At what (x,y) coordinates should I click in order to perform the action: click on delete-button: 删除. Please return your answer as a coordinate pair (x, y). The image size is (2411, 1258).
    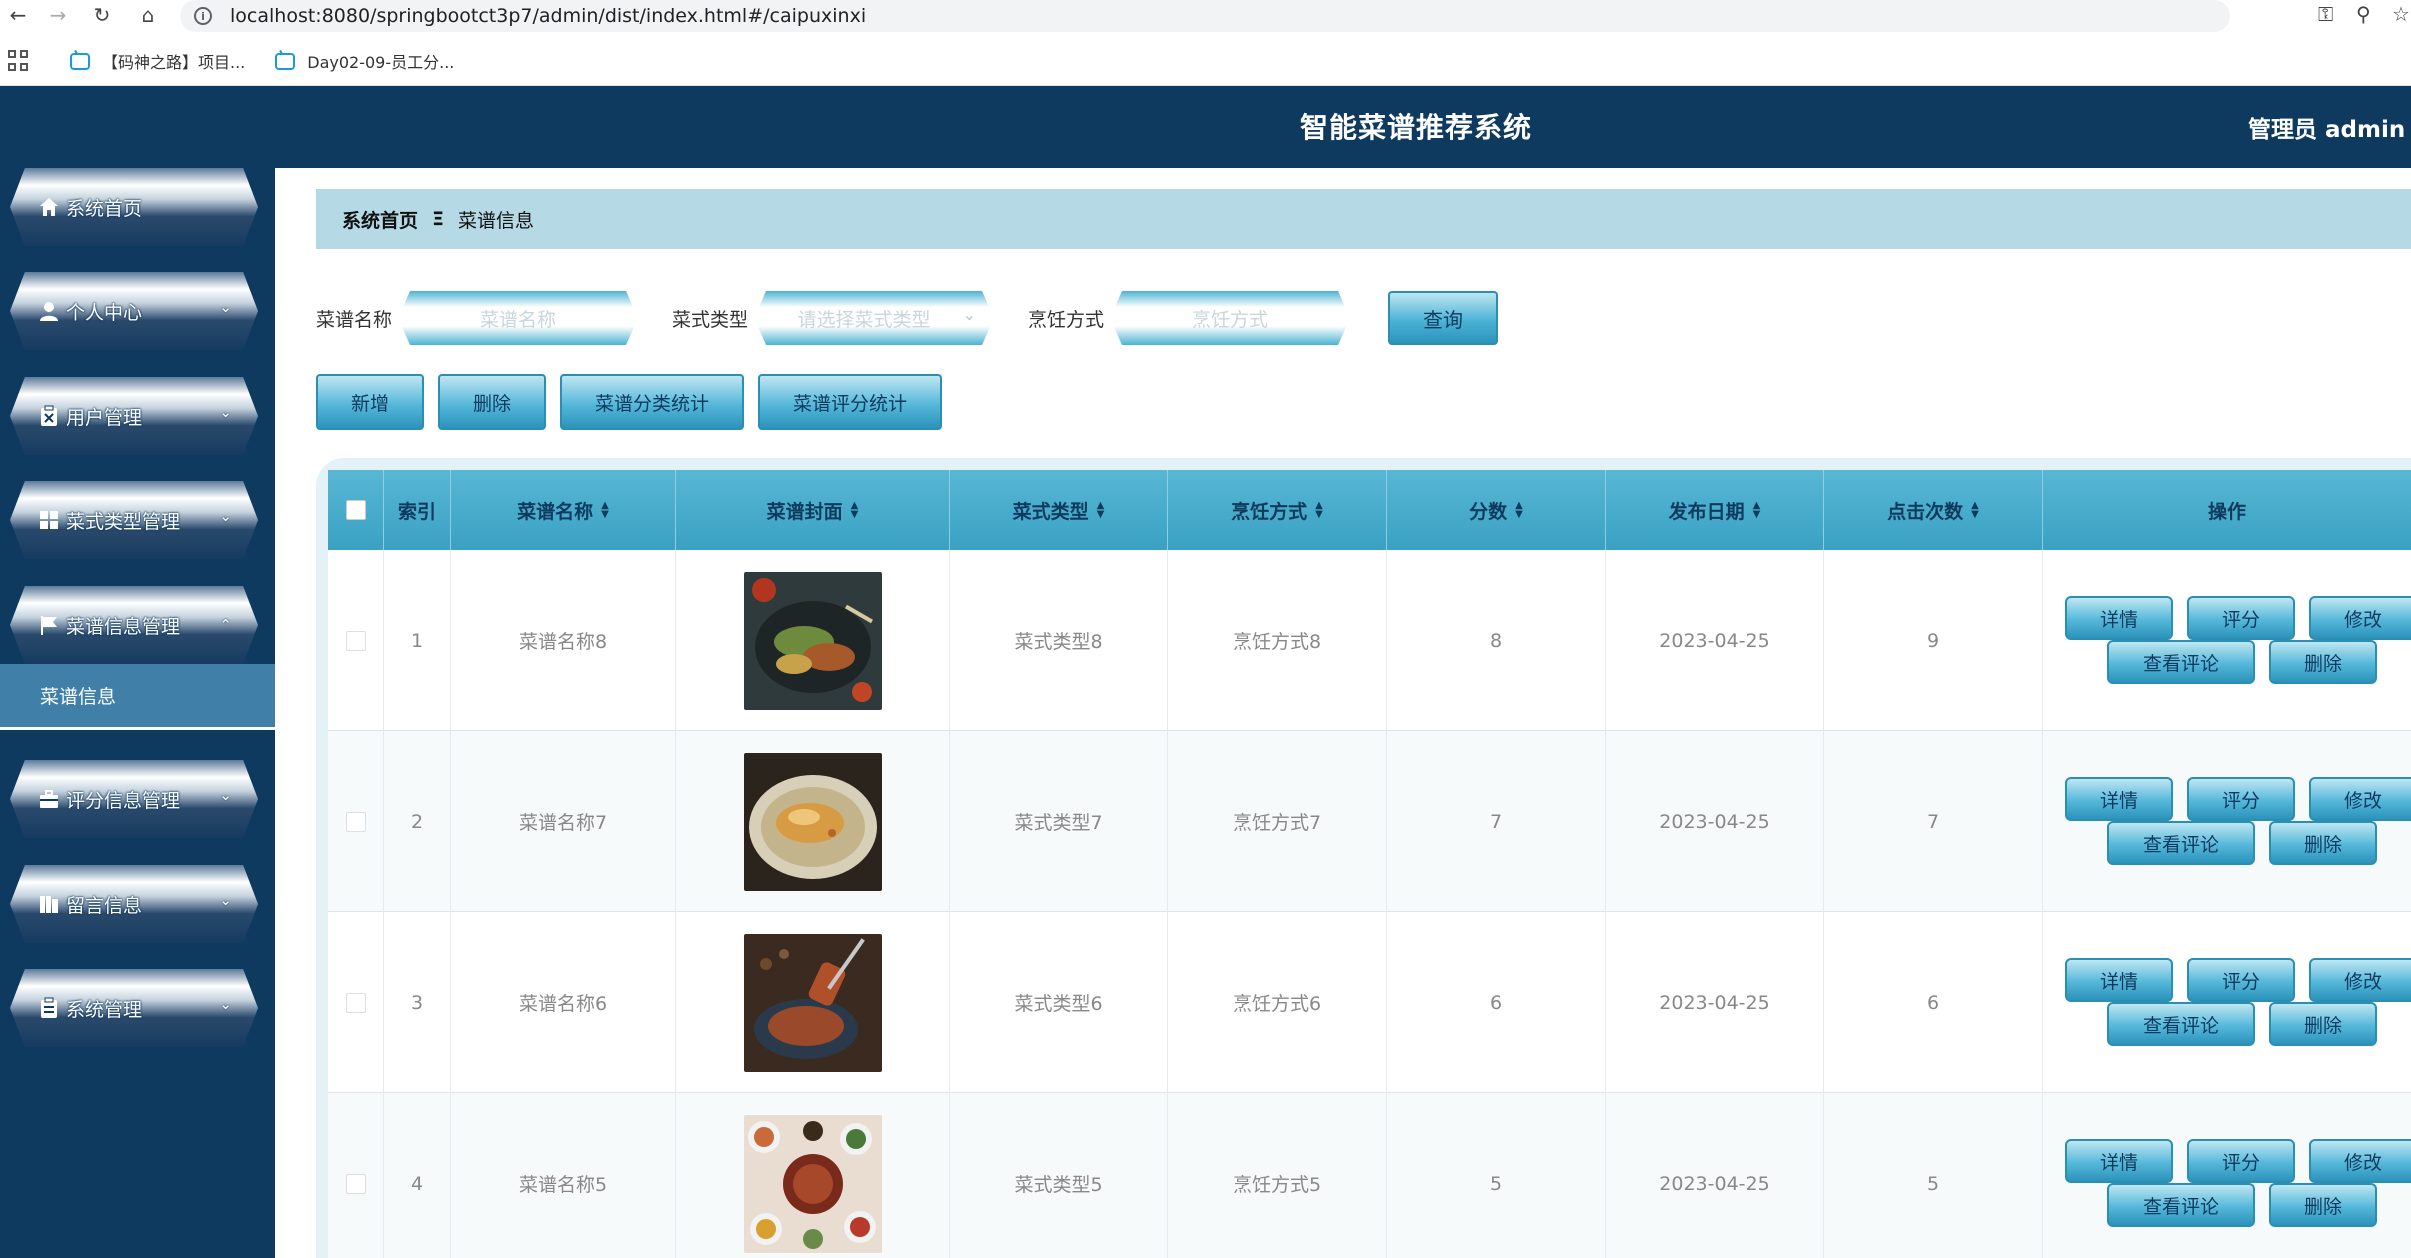
    Looking at the image, I should click on (492, 402).